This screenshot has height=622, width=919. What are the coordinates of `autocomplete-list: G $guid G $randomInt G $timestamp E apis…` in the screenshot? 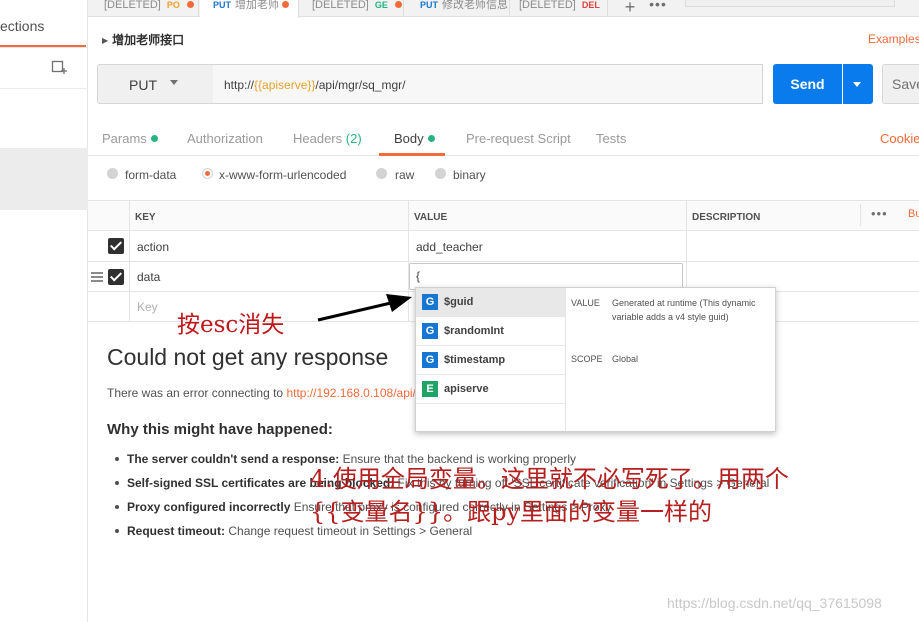 It's located at (491, 359).